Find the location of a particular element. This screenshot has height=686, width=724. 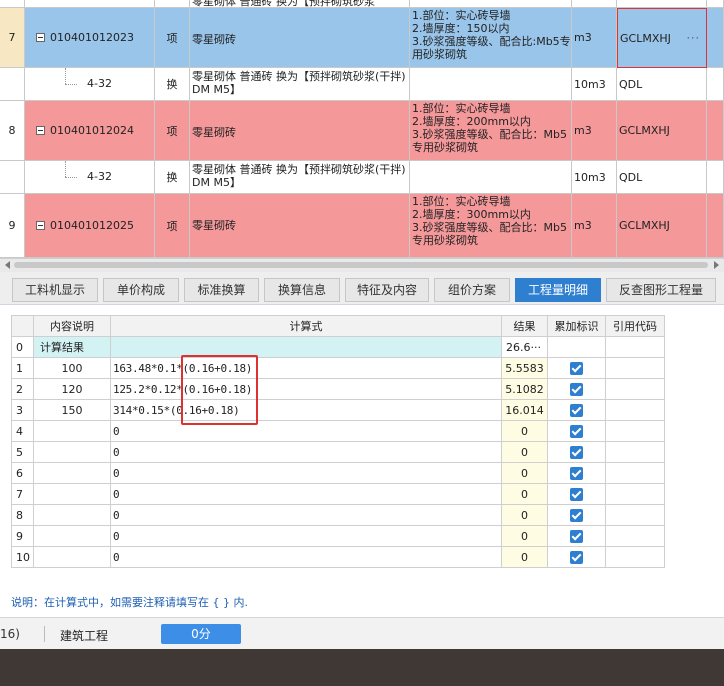

header-expr: 计算式 is located at coordinates (306, 326).